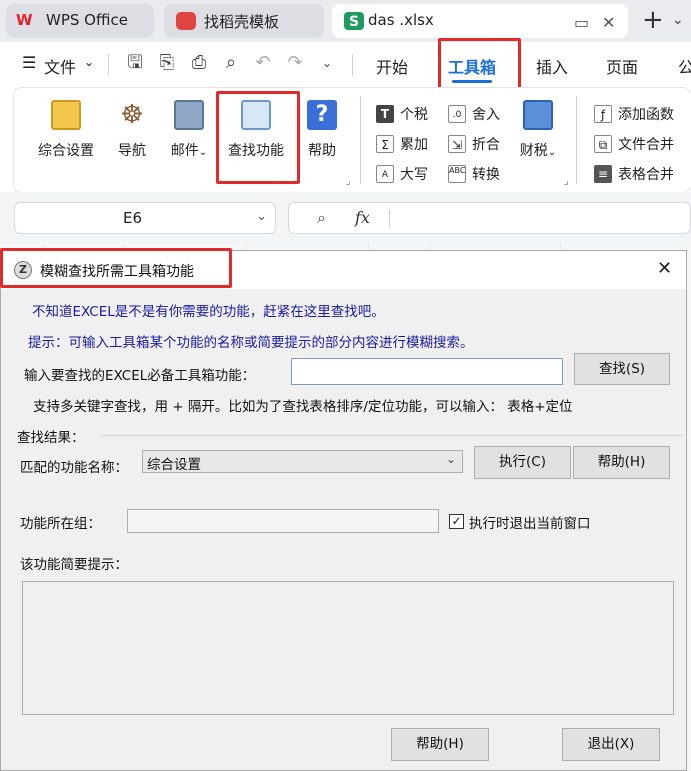 The height and width of the screenshot is (771, 691). I want to click on tab-start: 开始, so click(392, 66).